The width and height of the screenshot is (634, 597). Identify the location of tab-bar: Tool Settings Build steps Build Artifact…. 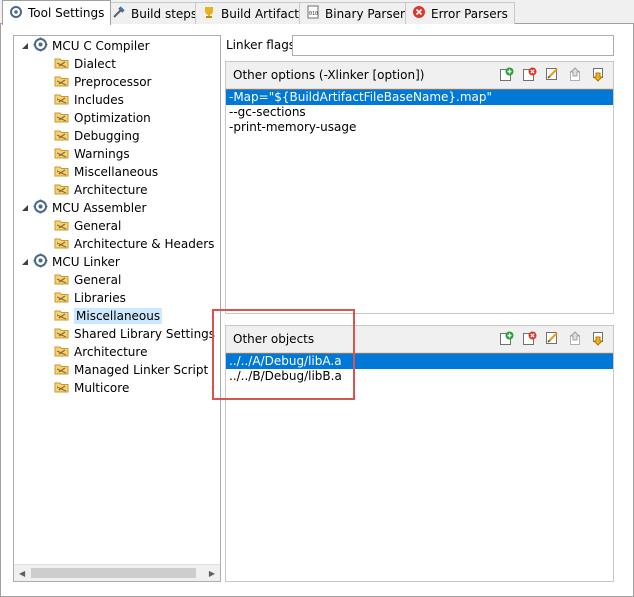
(317, 12).